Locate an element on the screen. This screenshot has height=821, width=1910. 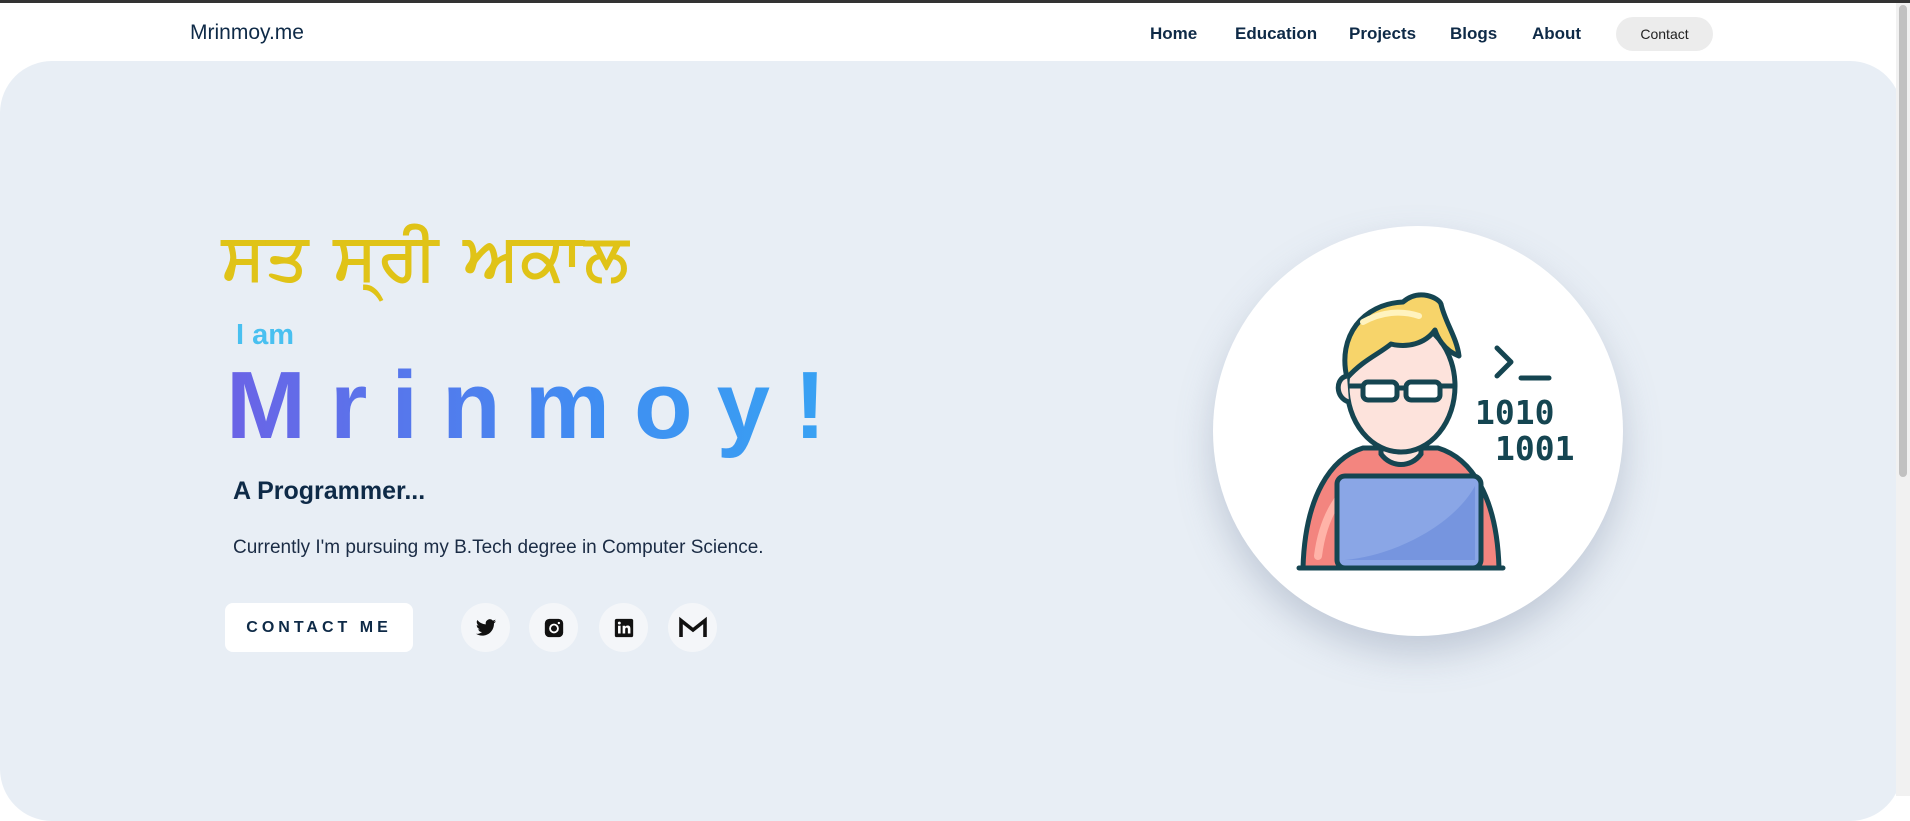
gmail-button is located at coordinates (692, 627).